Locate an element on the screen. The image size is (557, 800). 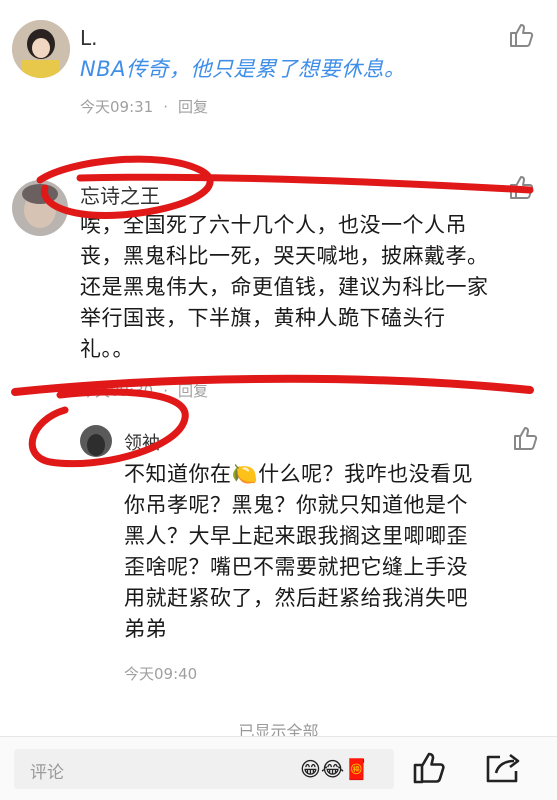
comment-text-line: 礼。。 is located at coordinates (107, 349).